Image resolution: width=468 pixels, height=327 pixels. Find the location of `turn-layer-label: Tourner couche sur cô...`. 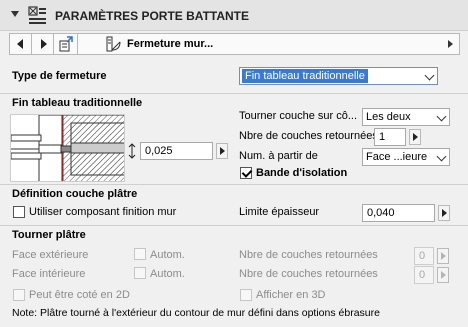

turn-layer-label: Tourner couche sur cô... is located at coordinates (298, 116).